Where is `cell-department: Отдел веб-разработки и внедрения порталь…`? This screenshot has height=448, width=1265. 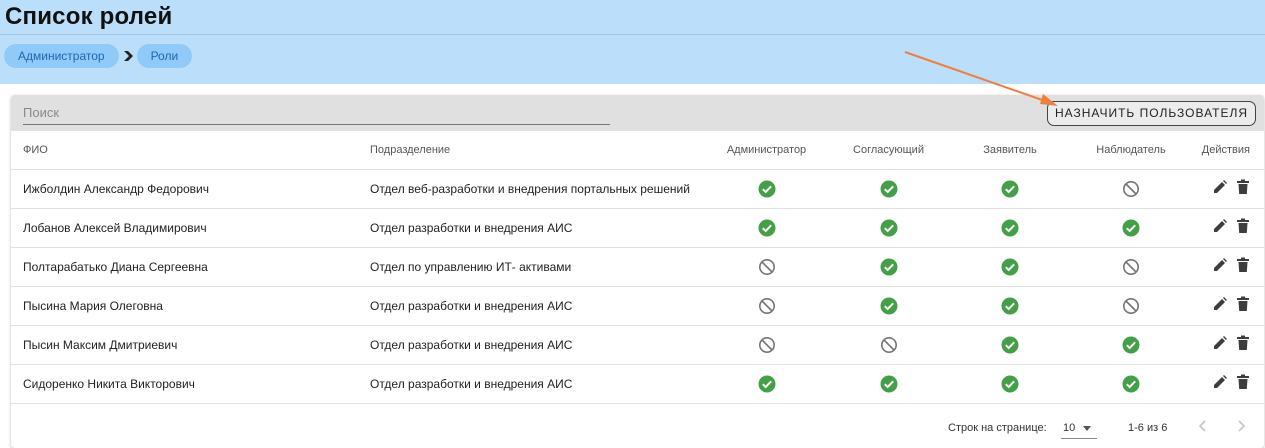 cell-department: Отдел веб-разработки и внедрения порталь… is located at coordinates (533, 189).